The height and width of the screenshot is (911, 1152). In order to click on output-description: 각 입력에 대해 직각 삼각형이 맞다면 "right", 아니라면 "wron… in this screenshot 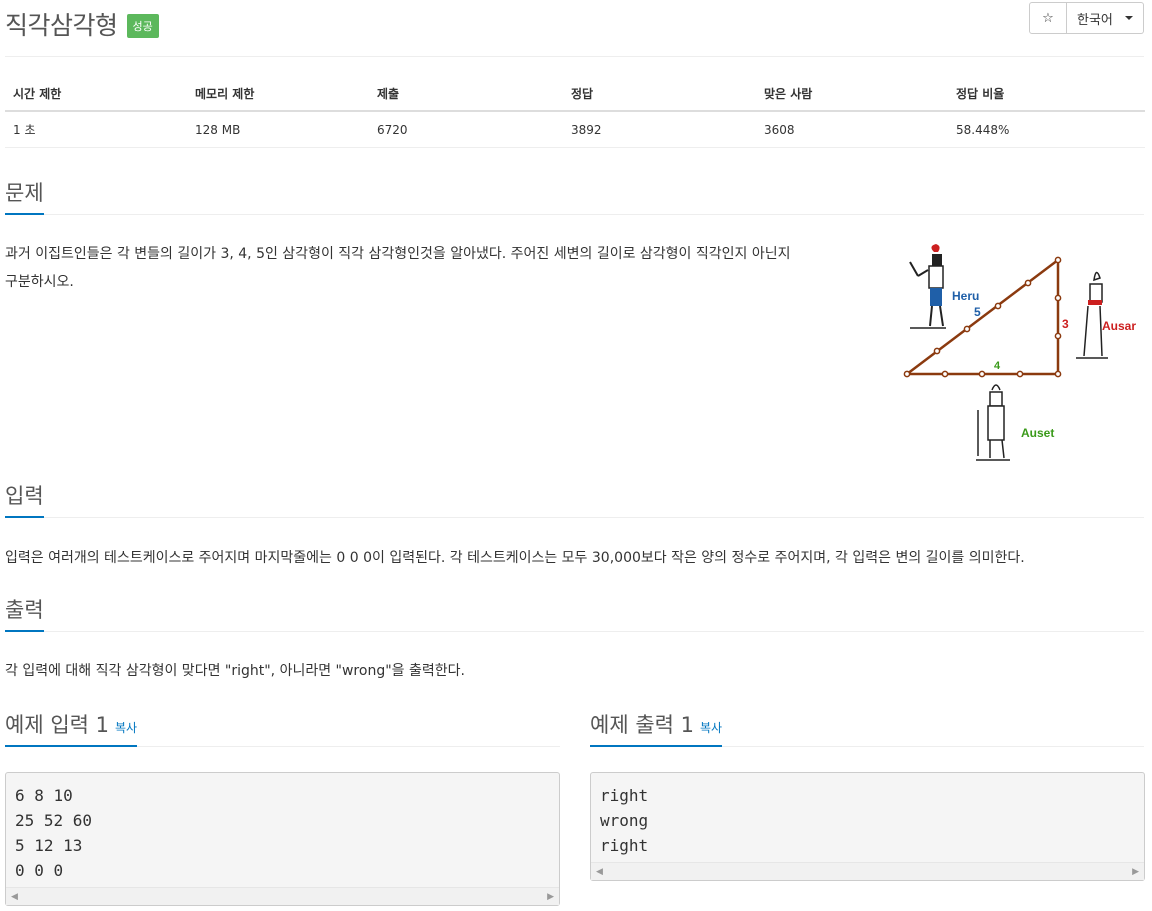, I will do `click(235, 671)`.